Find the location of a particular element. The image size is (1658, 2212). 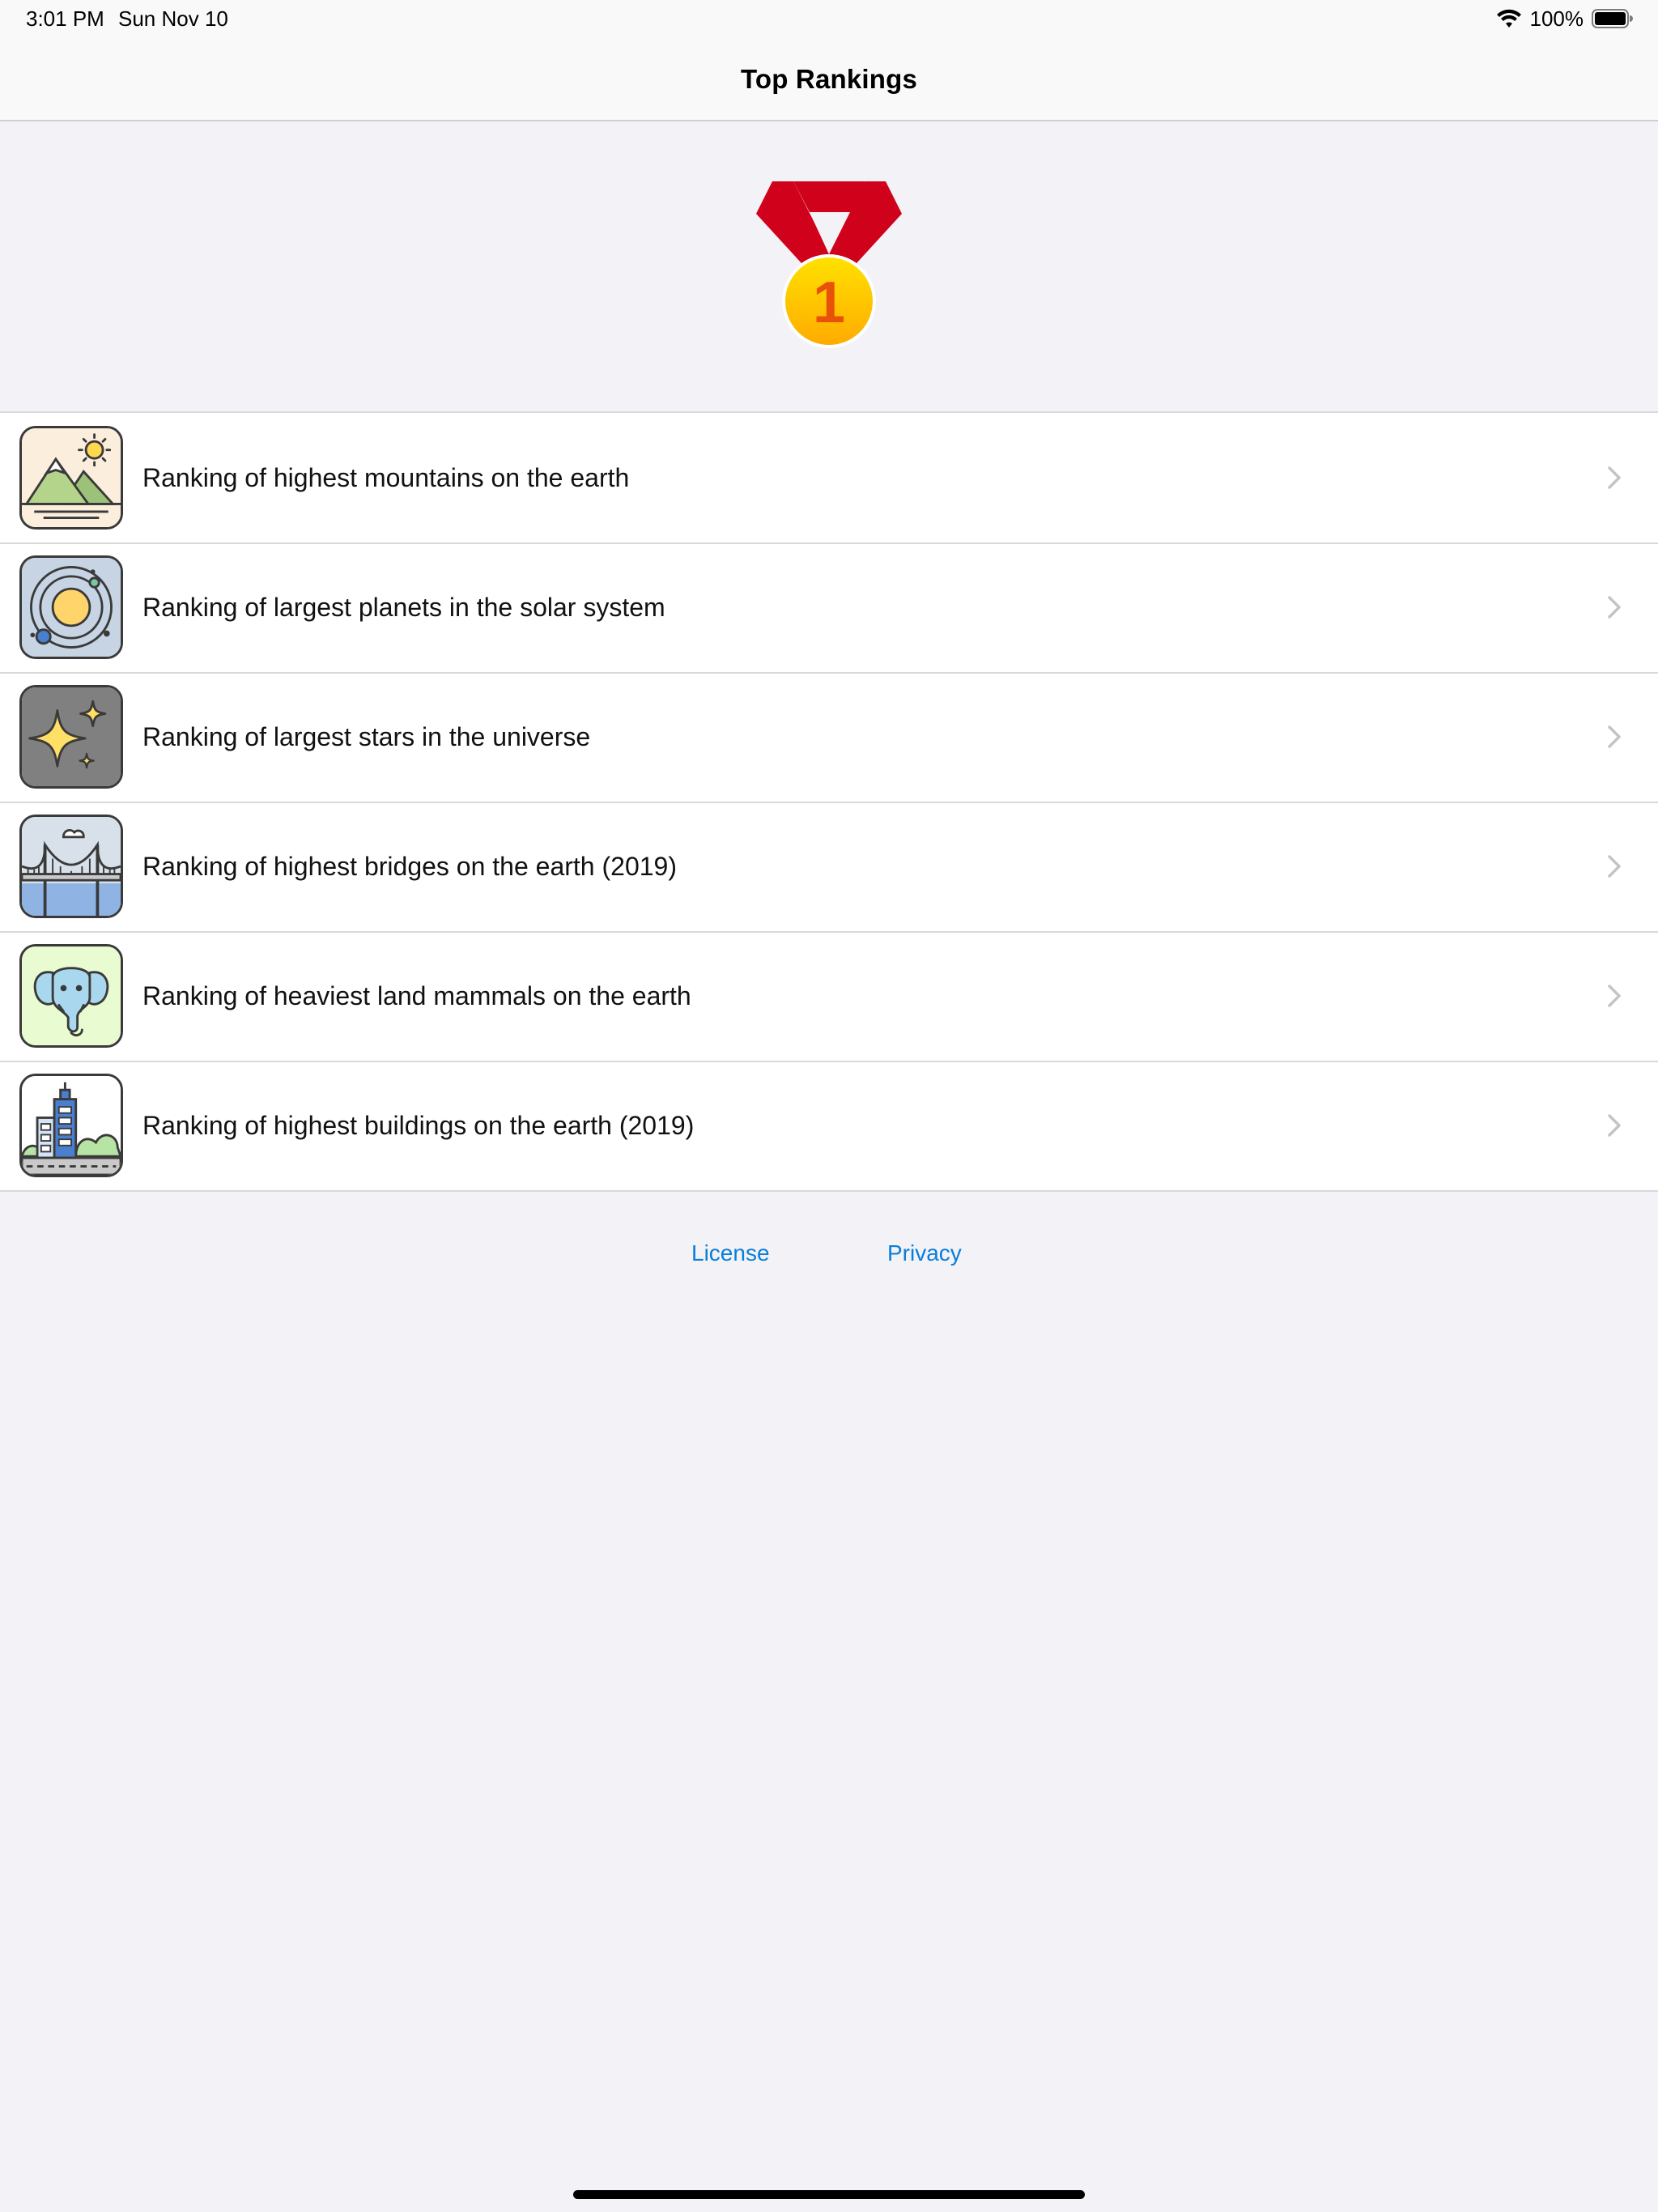

mountain-icon is located at coordinates (71, 478).